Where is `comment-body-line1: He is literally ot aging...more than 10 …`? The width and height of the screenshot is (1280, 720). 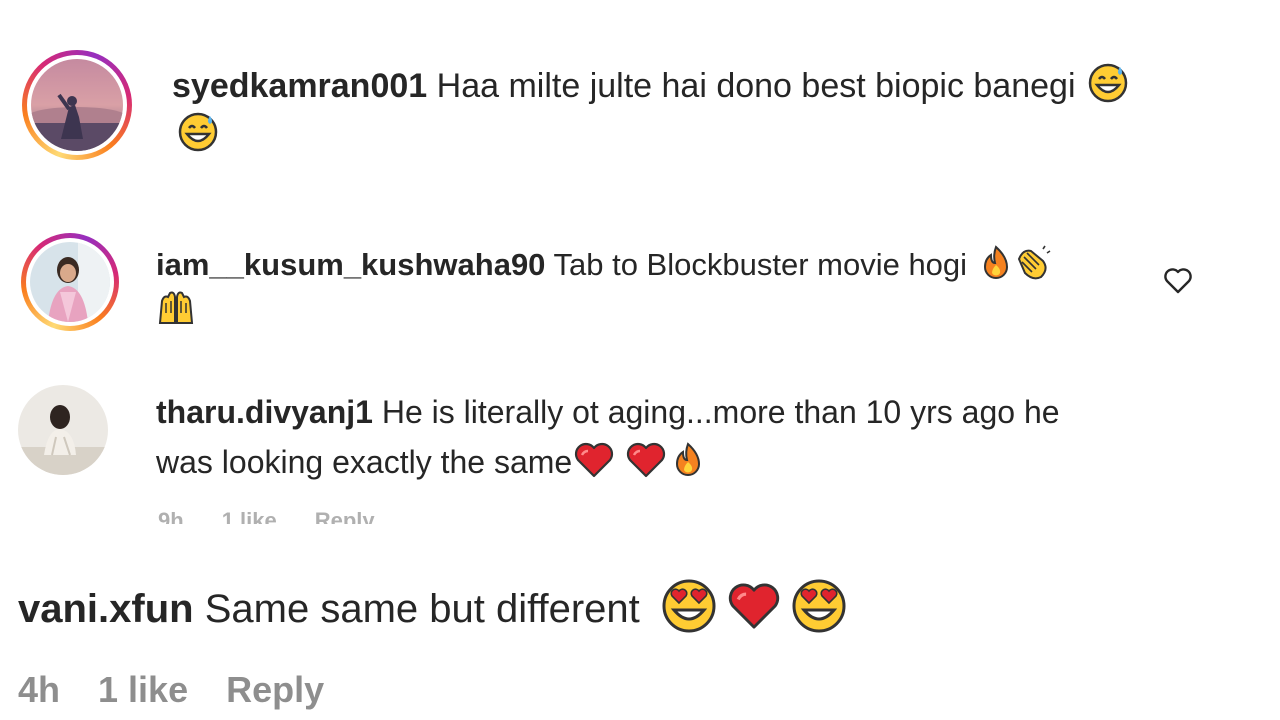 comment-body-line1: He is literally ot aging...more than 10 … is located at coordinates (720, 412).